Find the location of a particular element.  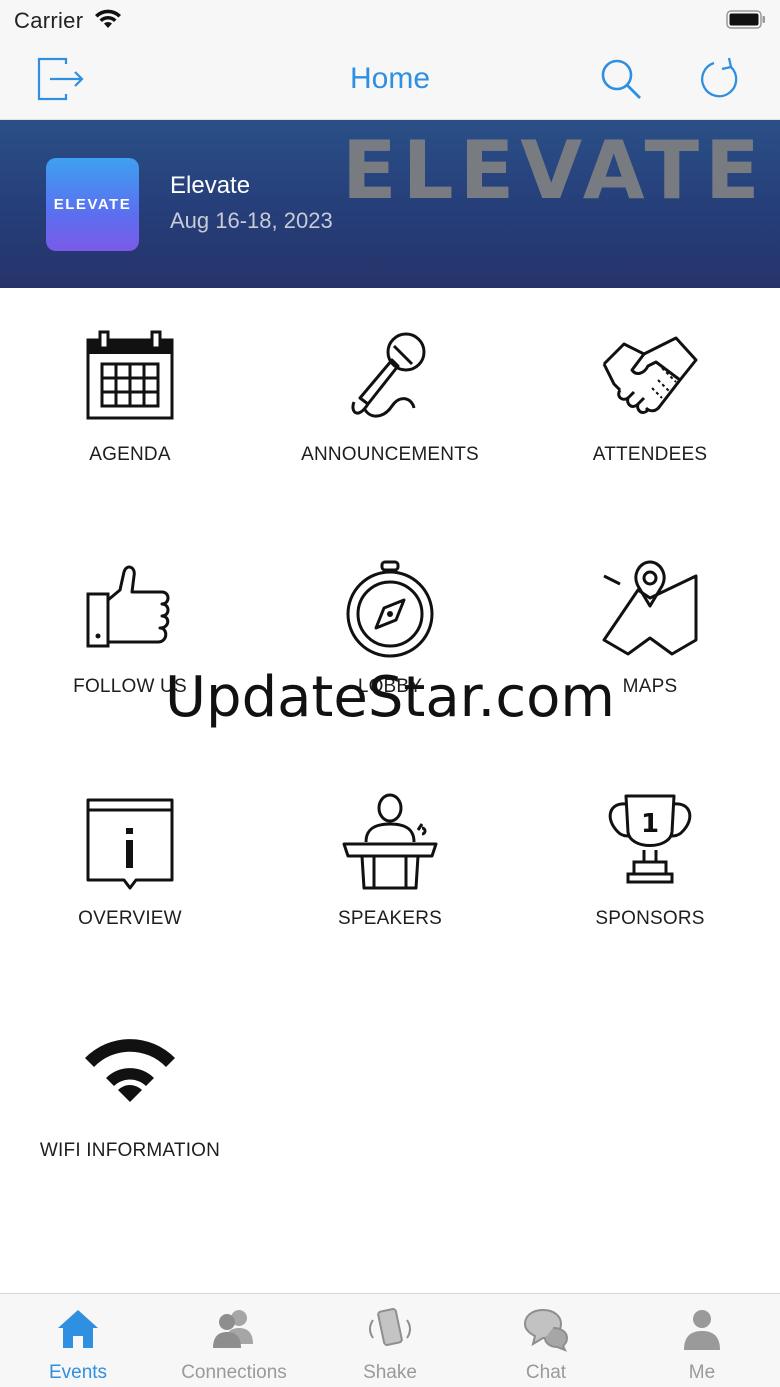

event-logo: ELEVATE is located at coordinates (92, 204).